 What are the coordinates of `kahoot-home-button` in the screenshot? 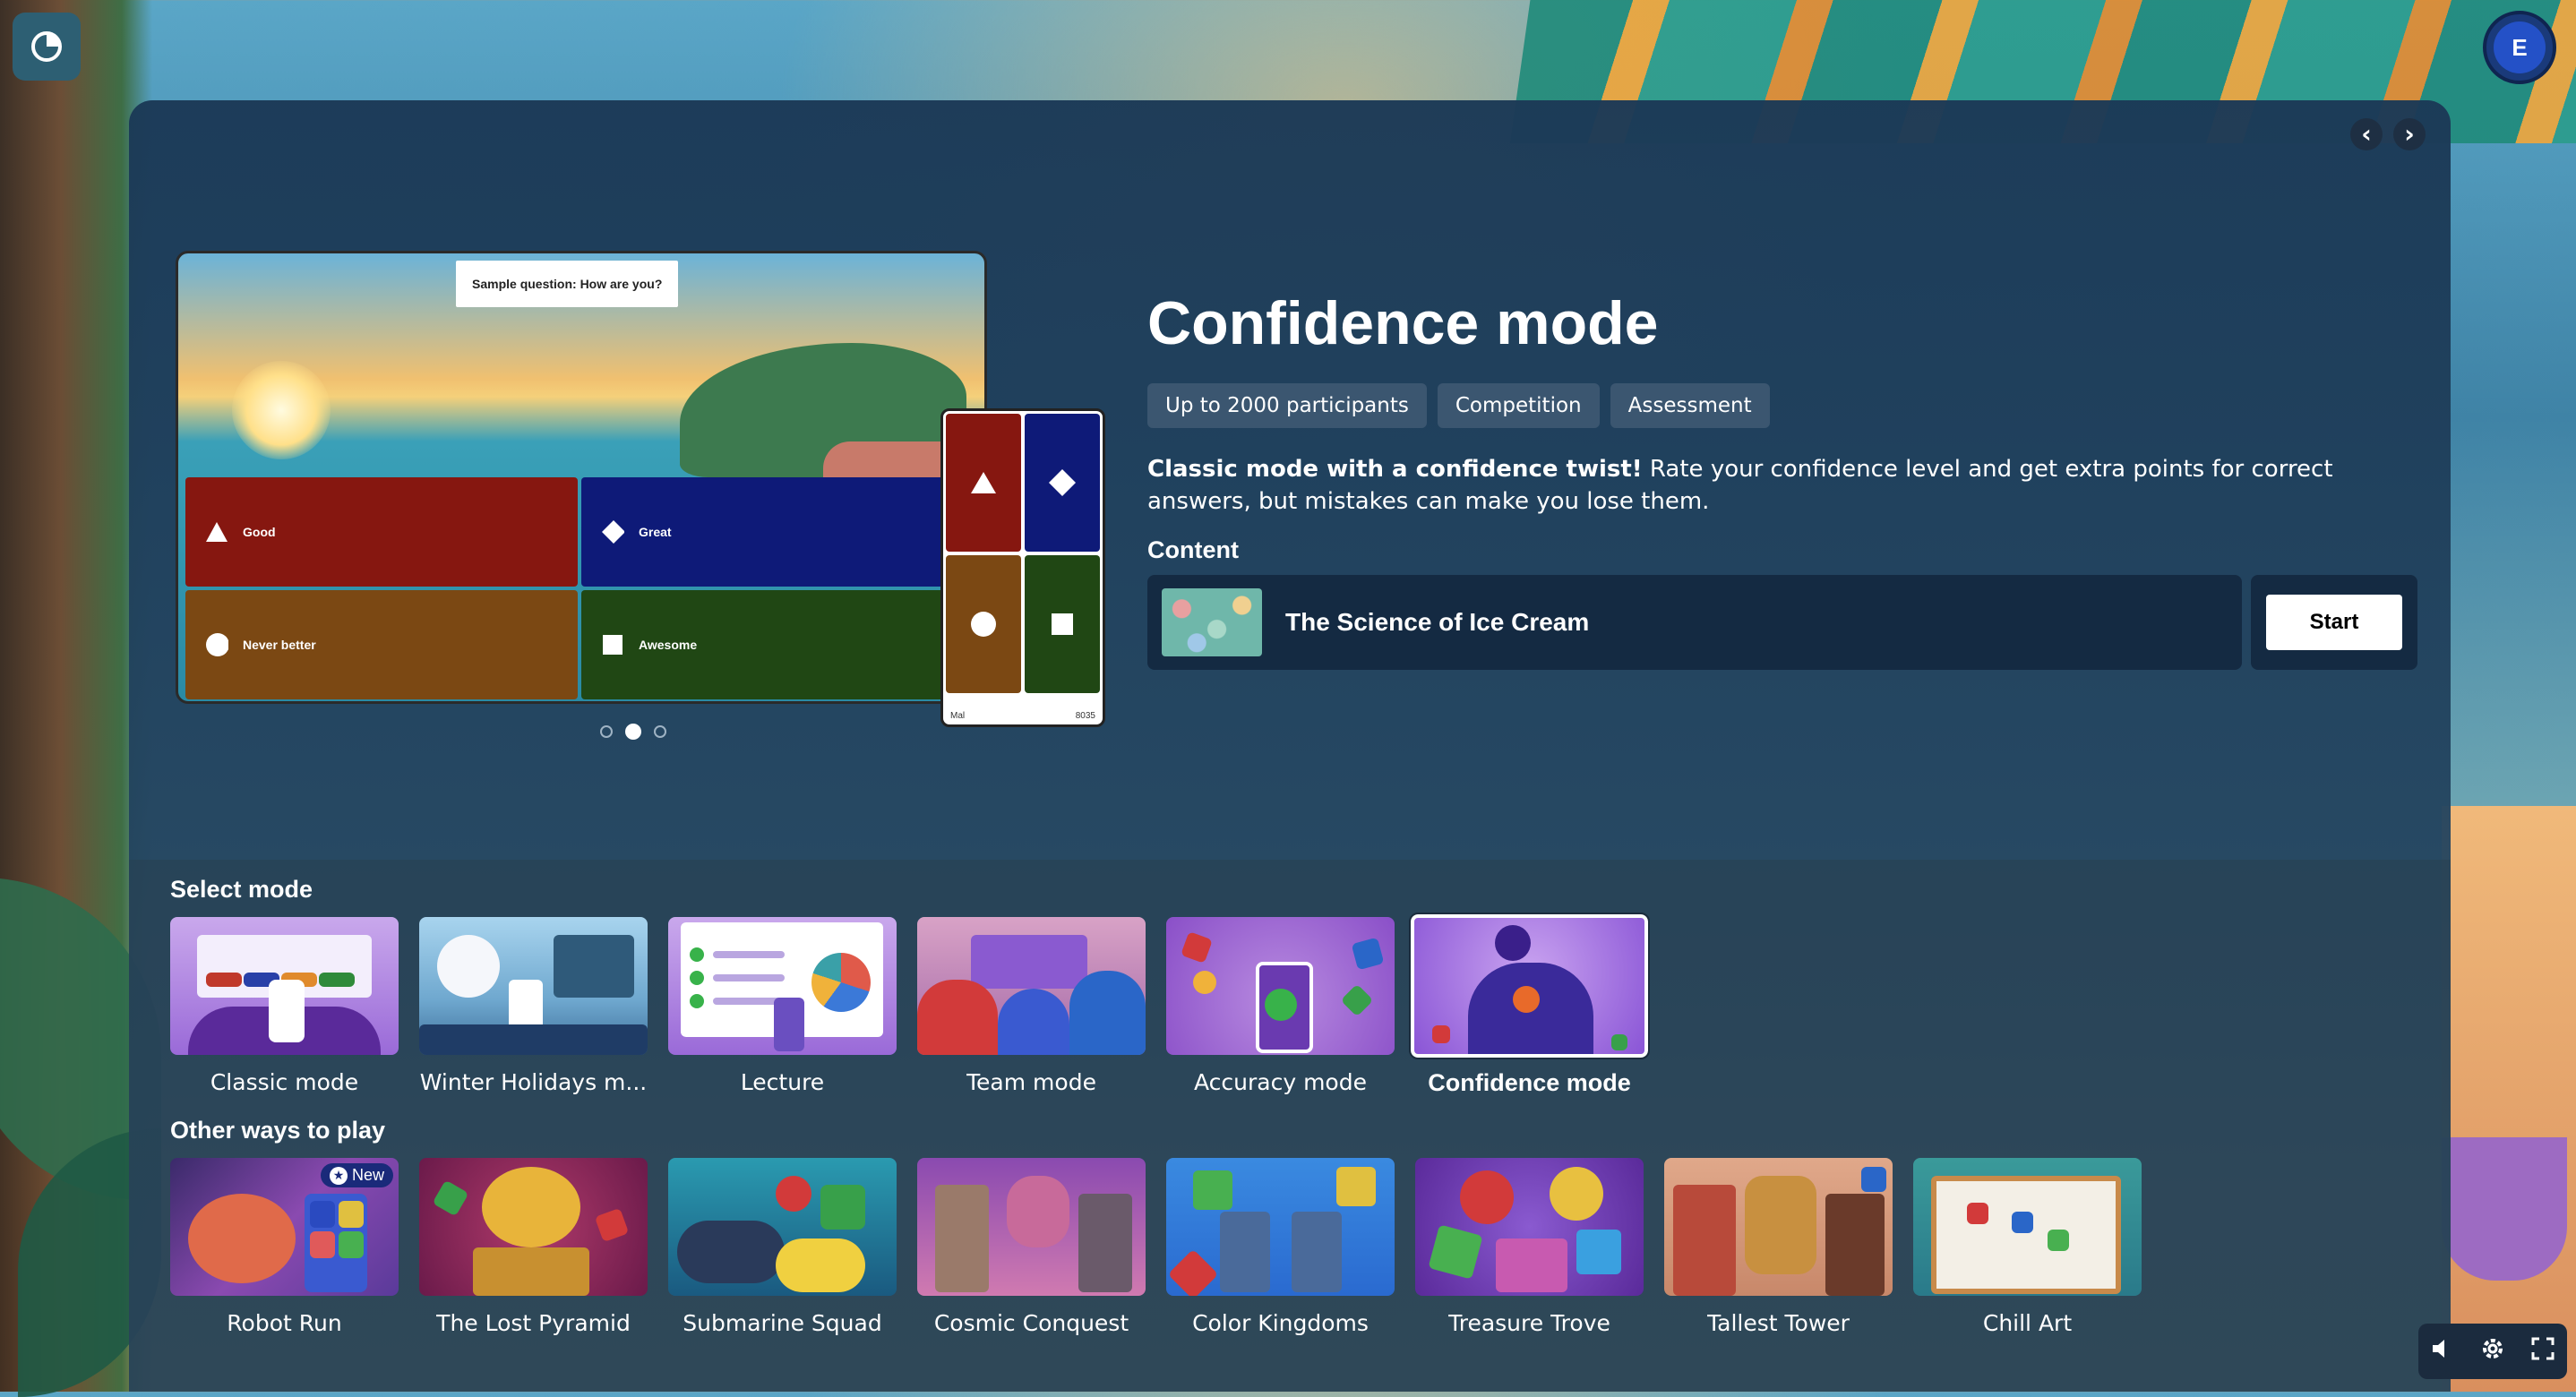 It's located at (47, 47).